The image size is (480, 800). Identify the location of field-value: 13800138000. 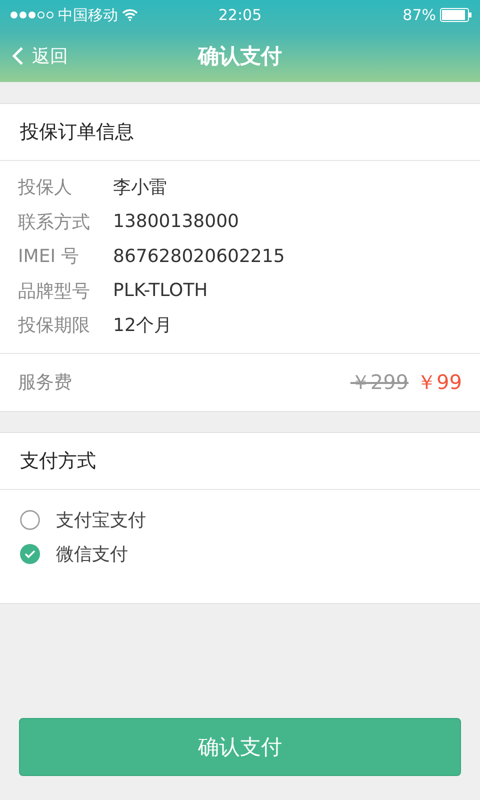
(176, 221).